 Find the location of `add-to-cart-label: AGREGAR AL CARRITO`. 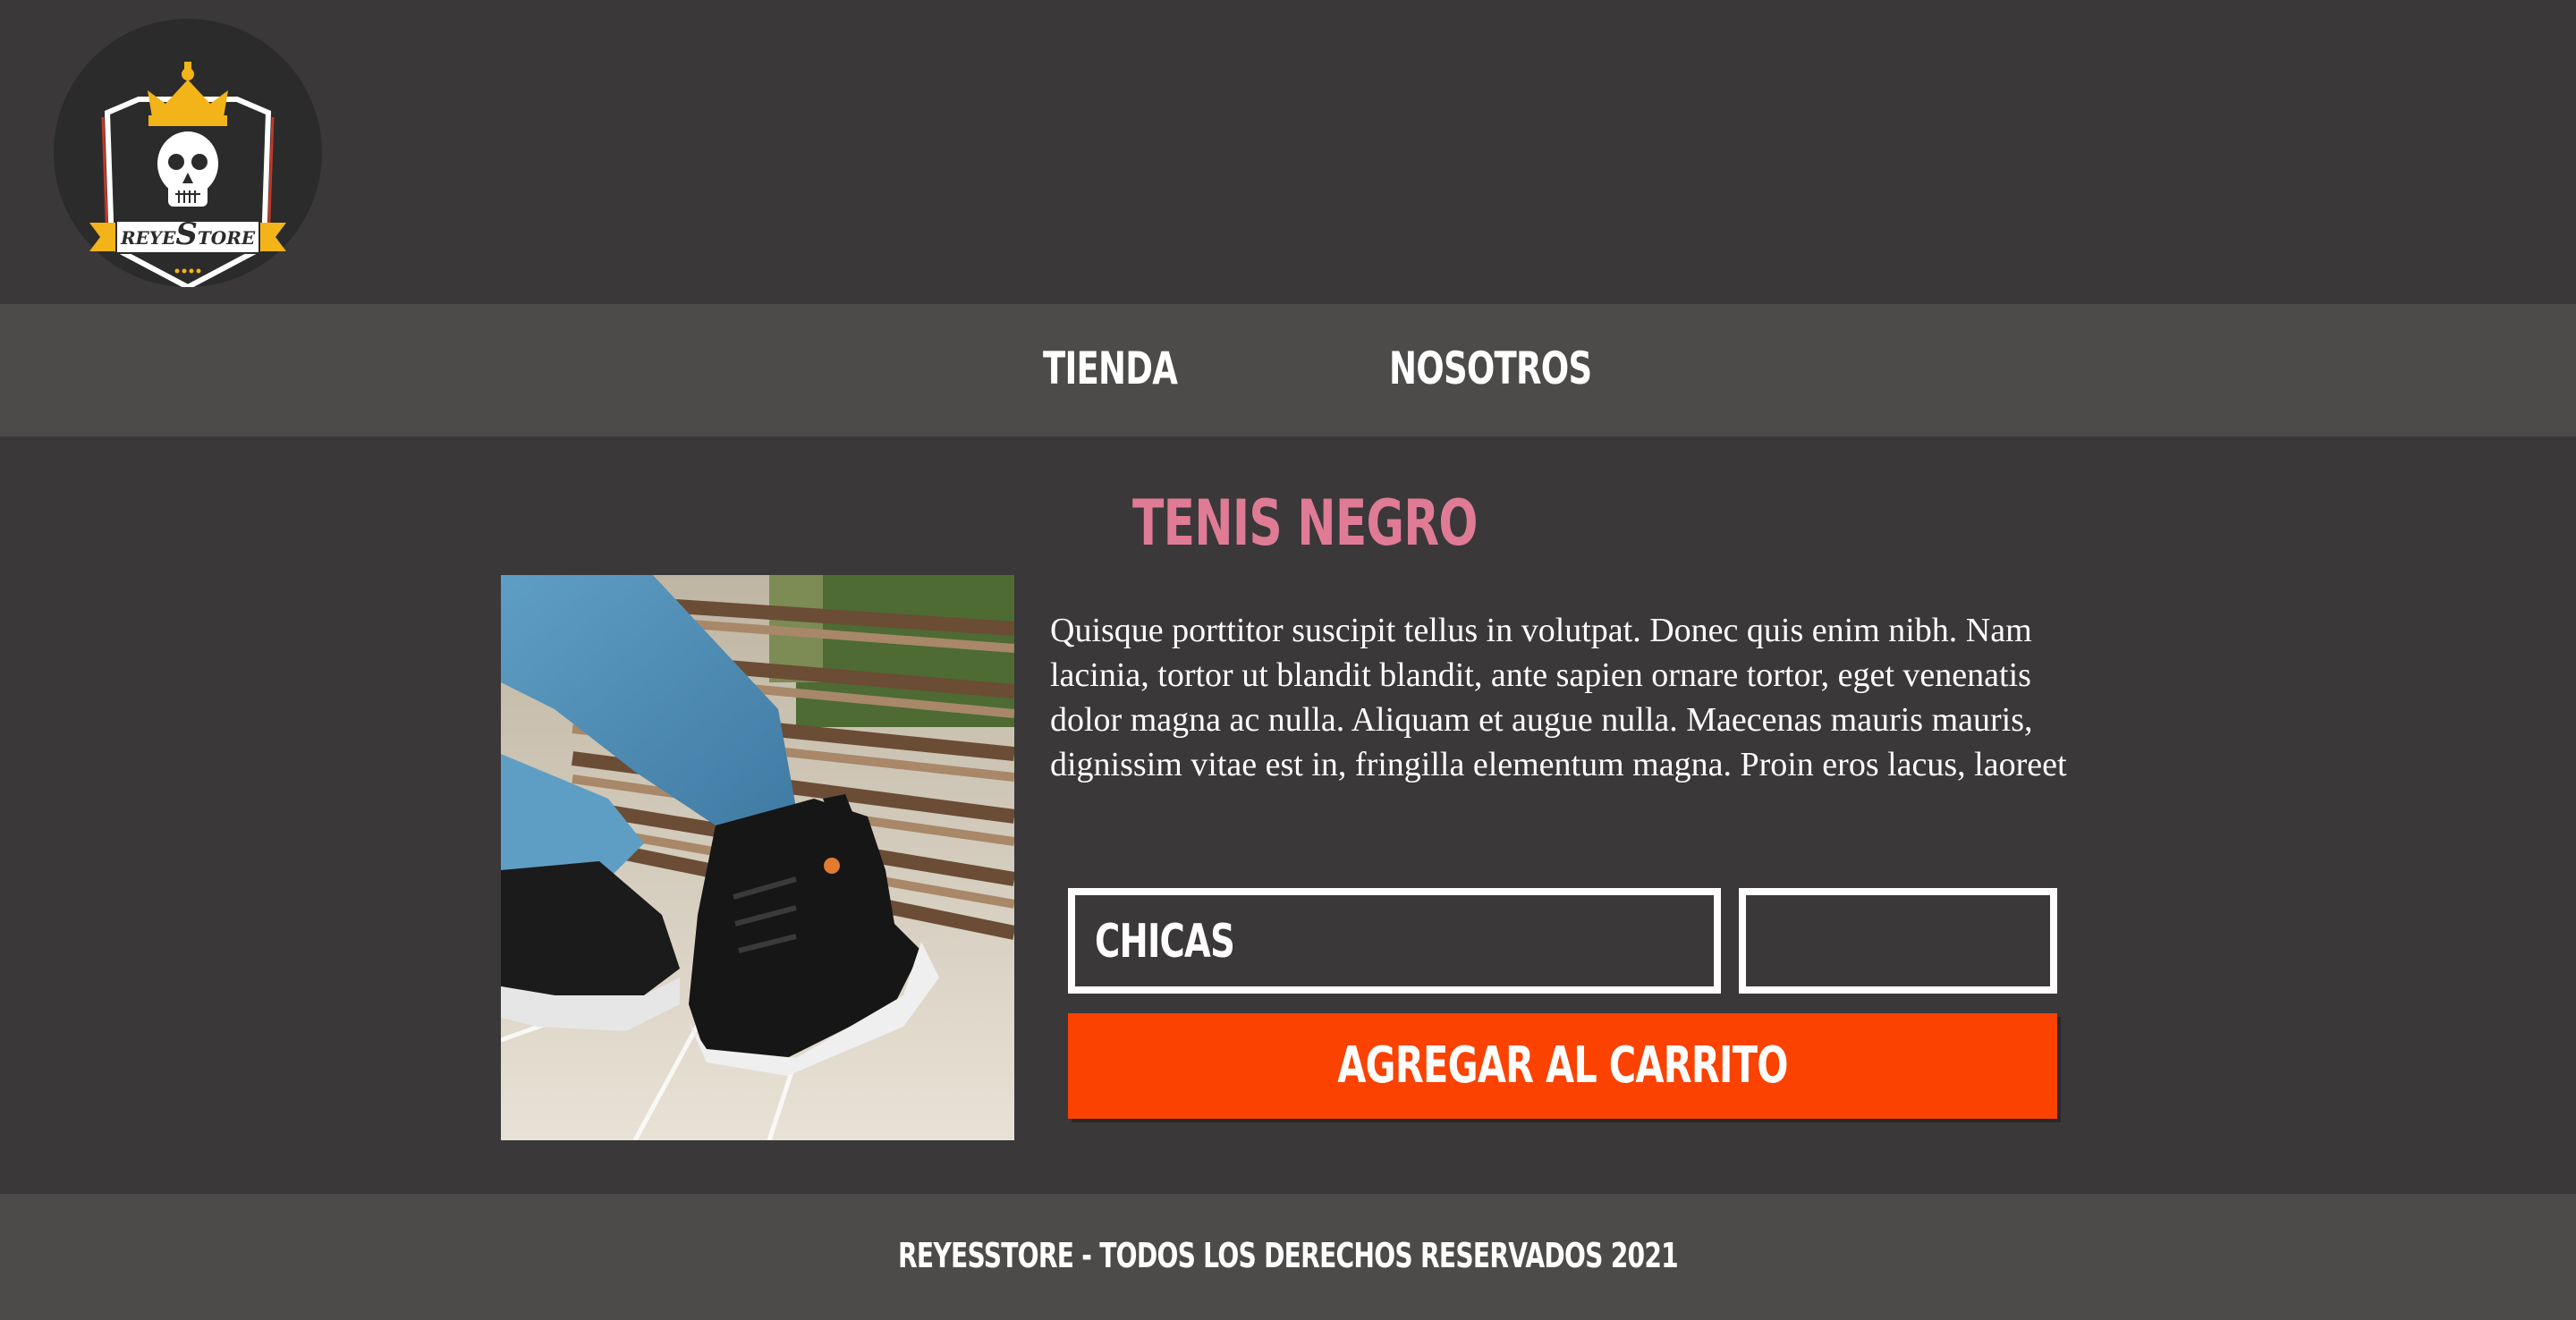

add-to-cart-label: AGREGAR AL CARRITO is located at coordinates (1562, 1066).